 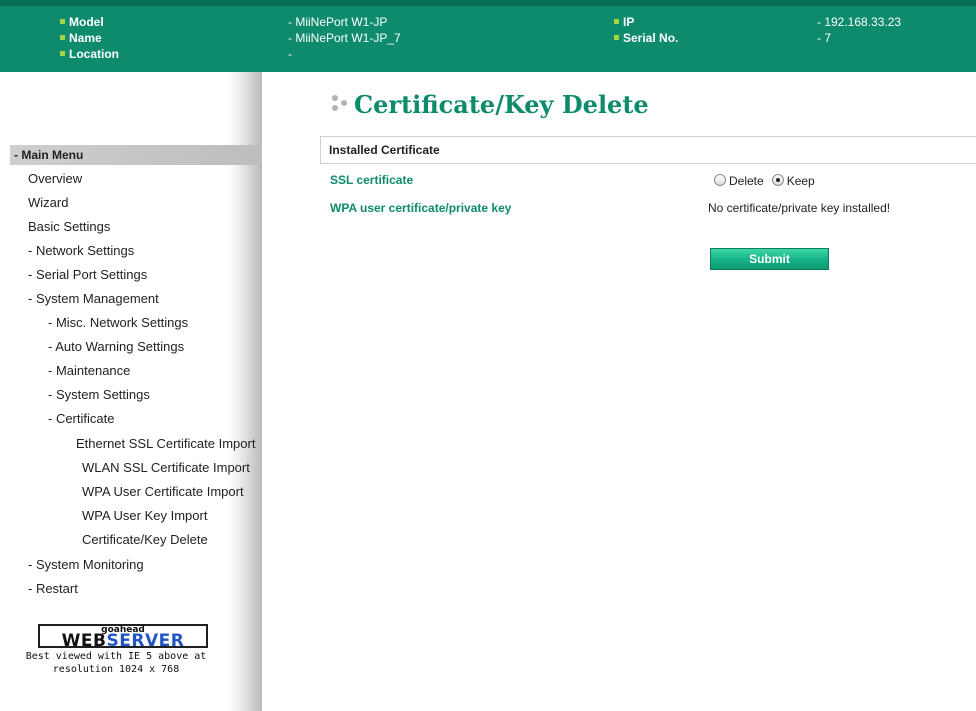 I want to click on serial-label: Serial No., so click(x=651, y=38).